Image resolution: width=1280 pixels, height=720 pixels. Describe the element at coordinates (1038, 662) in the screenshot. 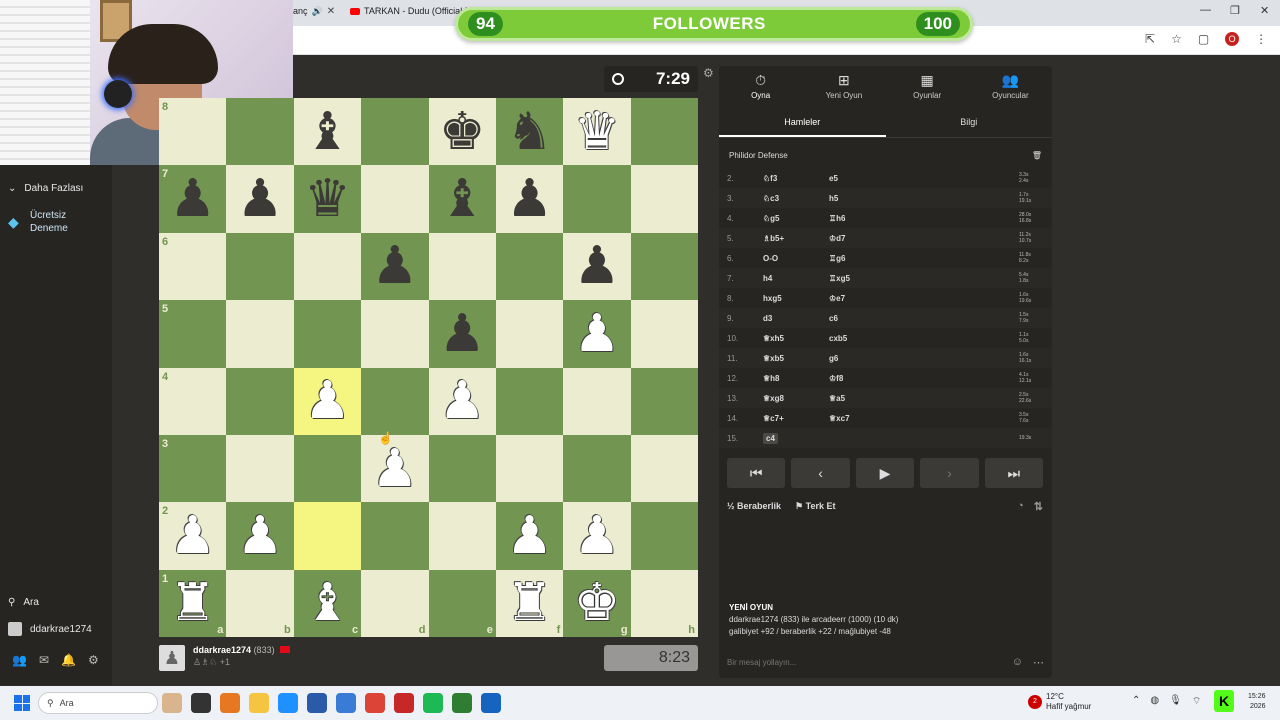

I see `more-options-icon: ⋯` at that location.